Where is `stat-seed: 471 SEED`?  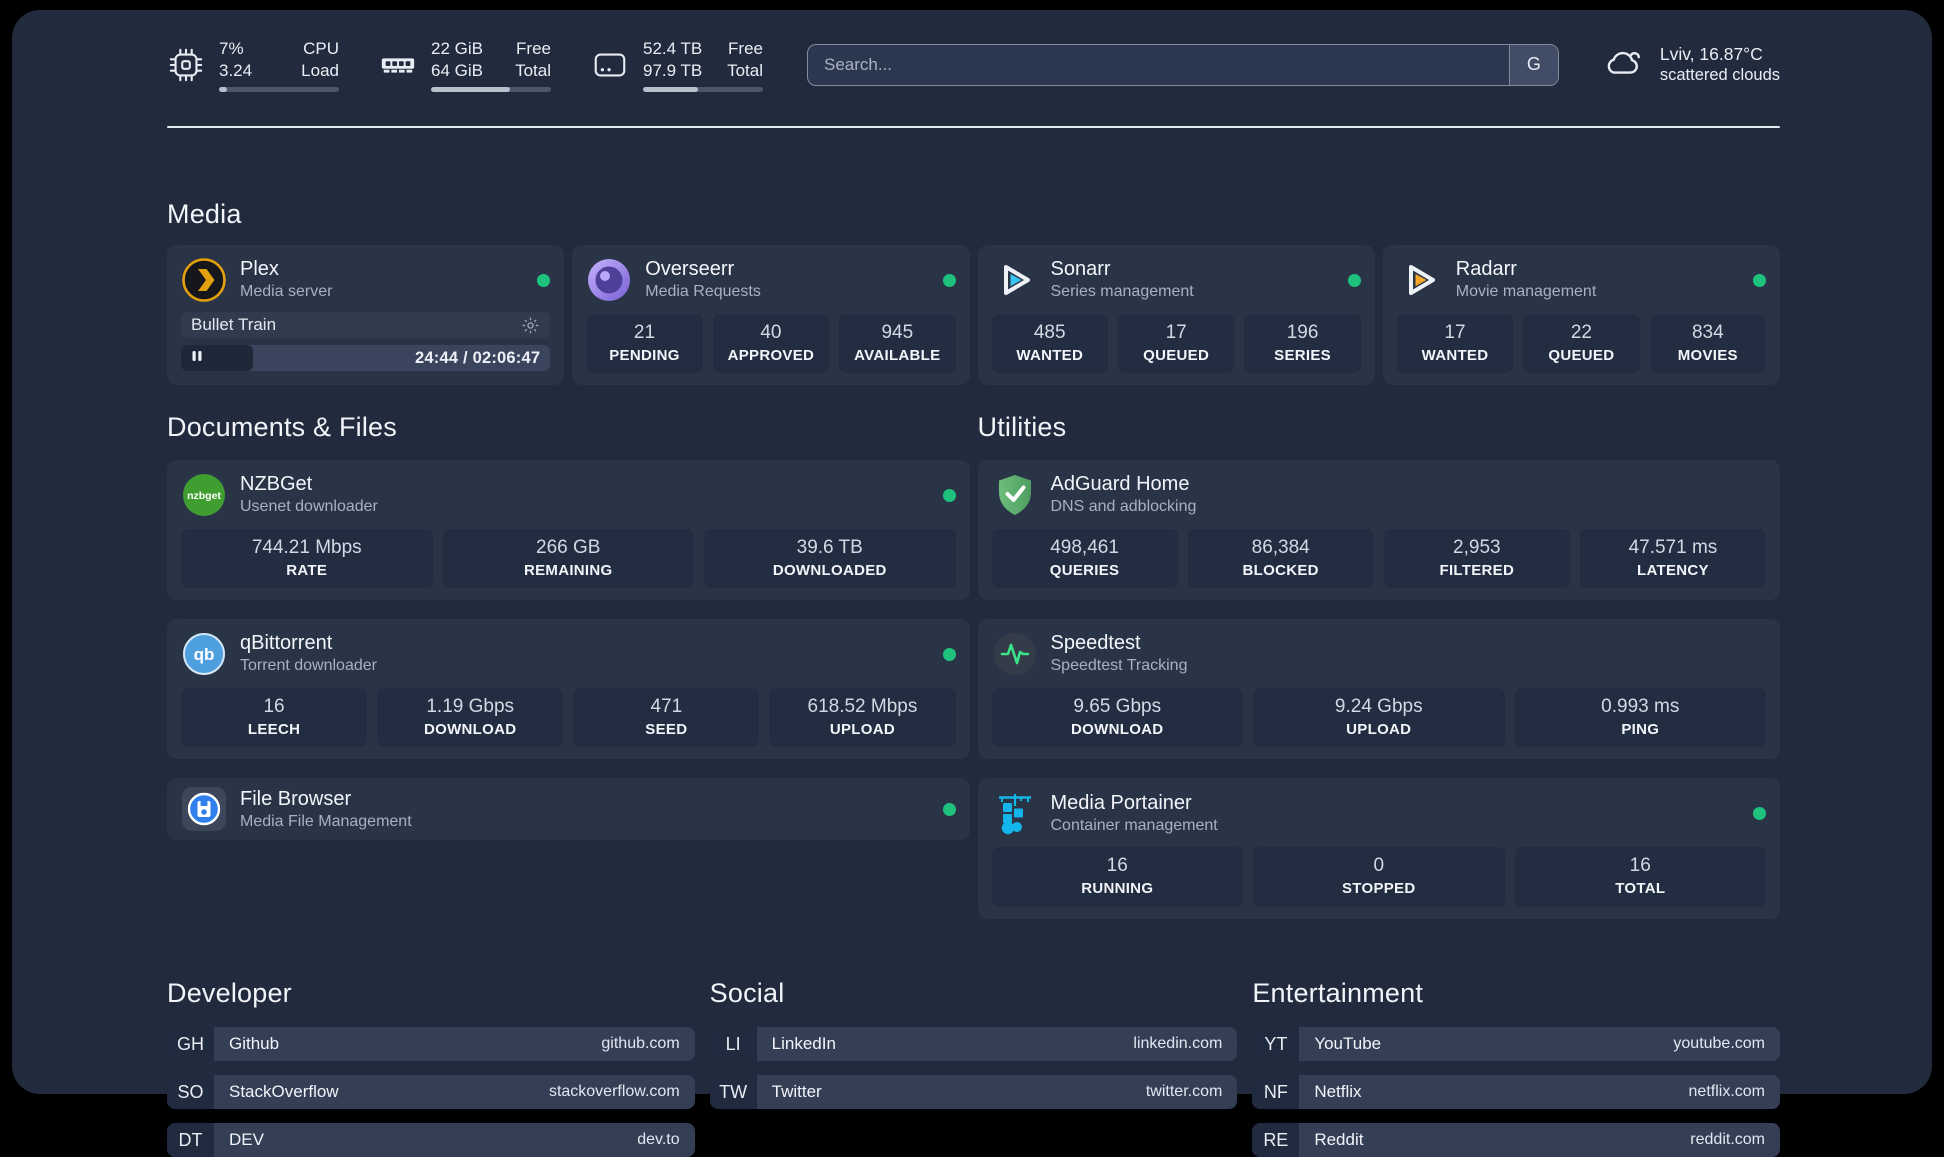 stat-seed: 471 SEED is located at coordinates (666, 718).